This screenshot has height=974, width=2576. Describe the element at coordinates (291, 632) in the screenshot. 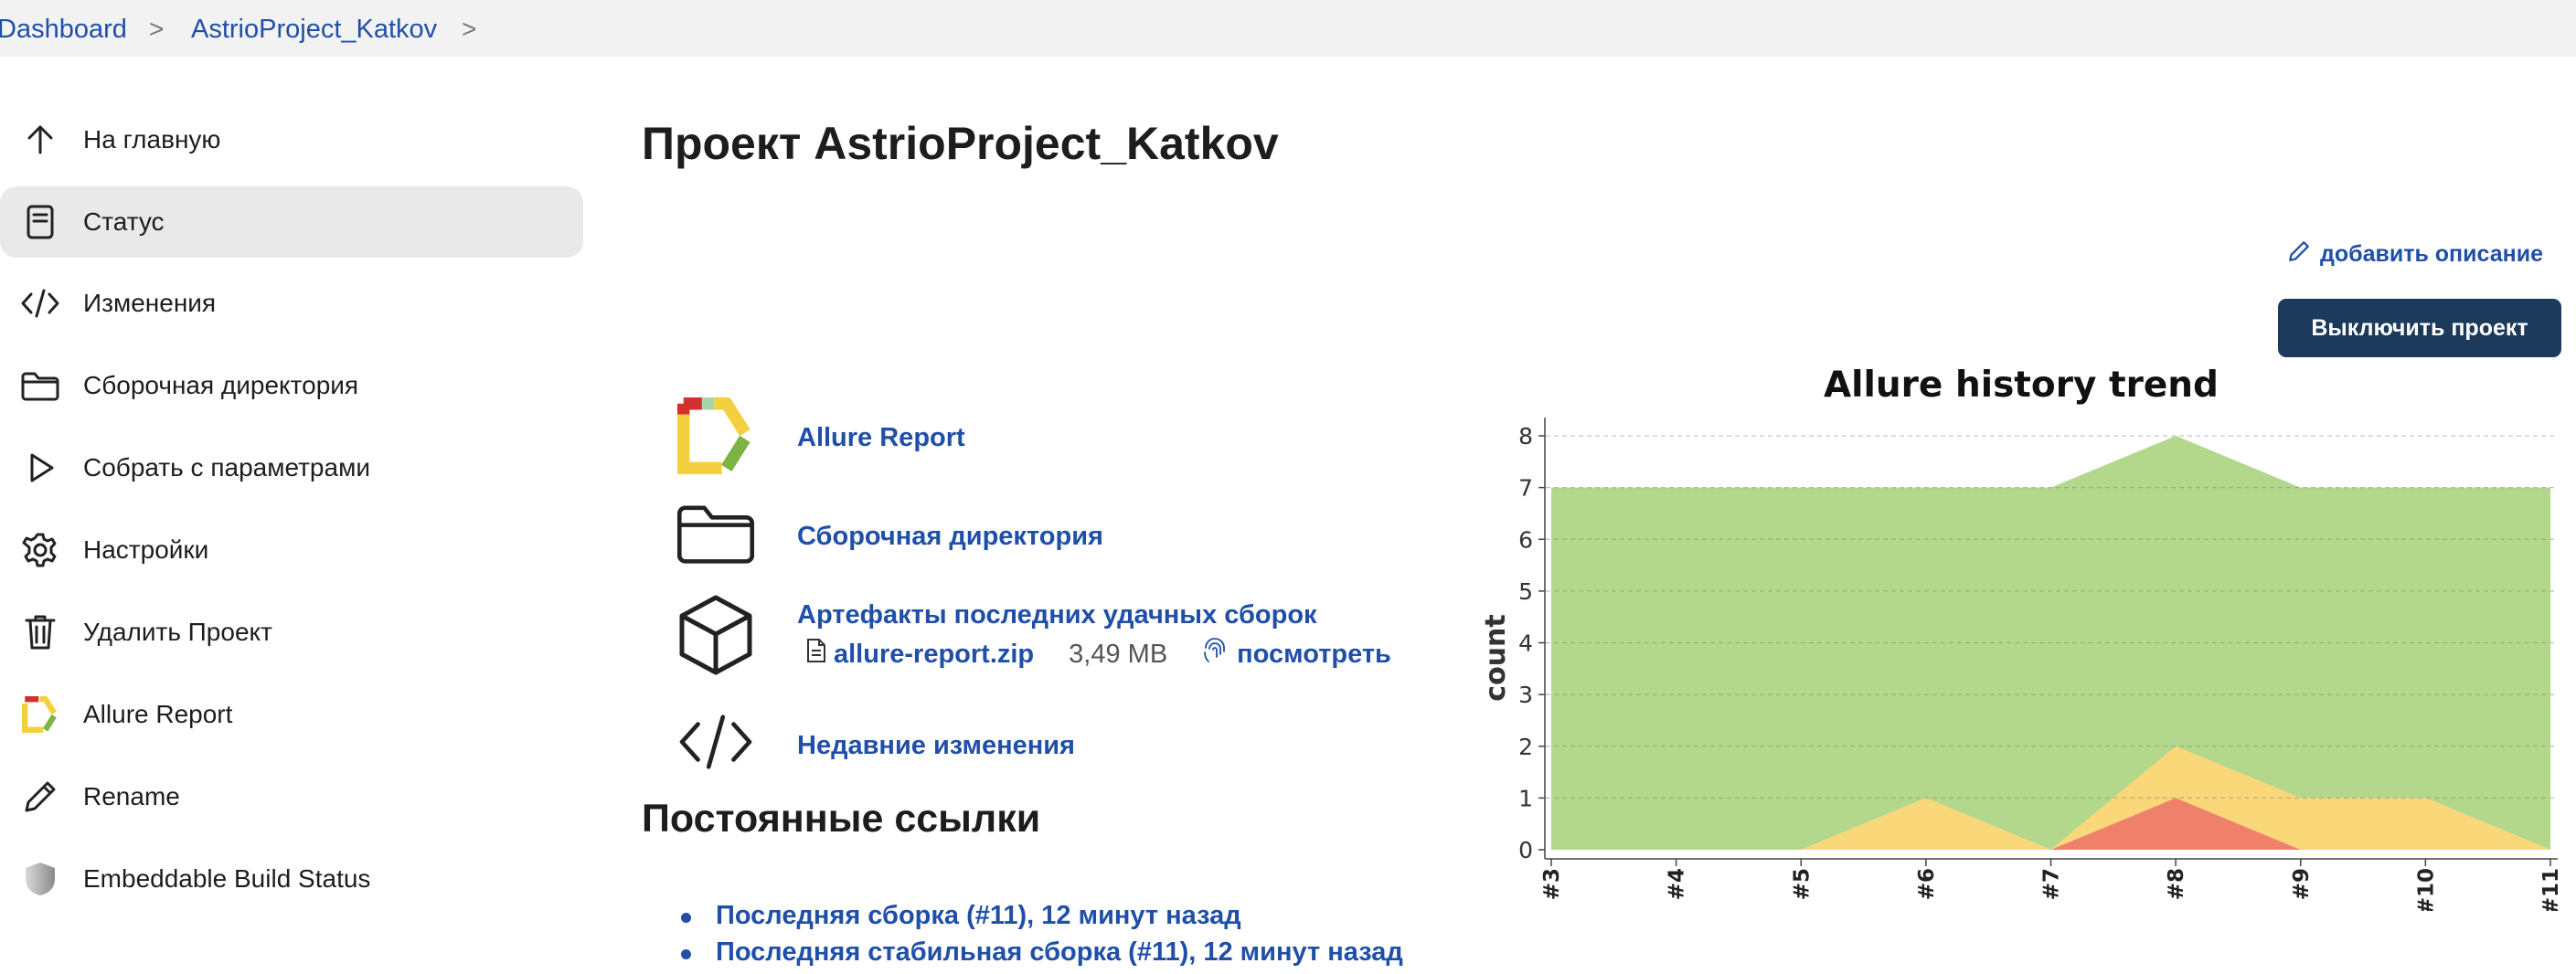

I see `sidebar-item-delete-project: Удалить Проект` at that location.